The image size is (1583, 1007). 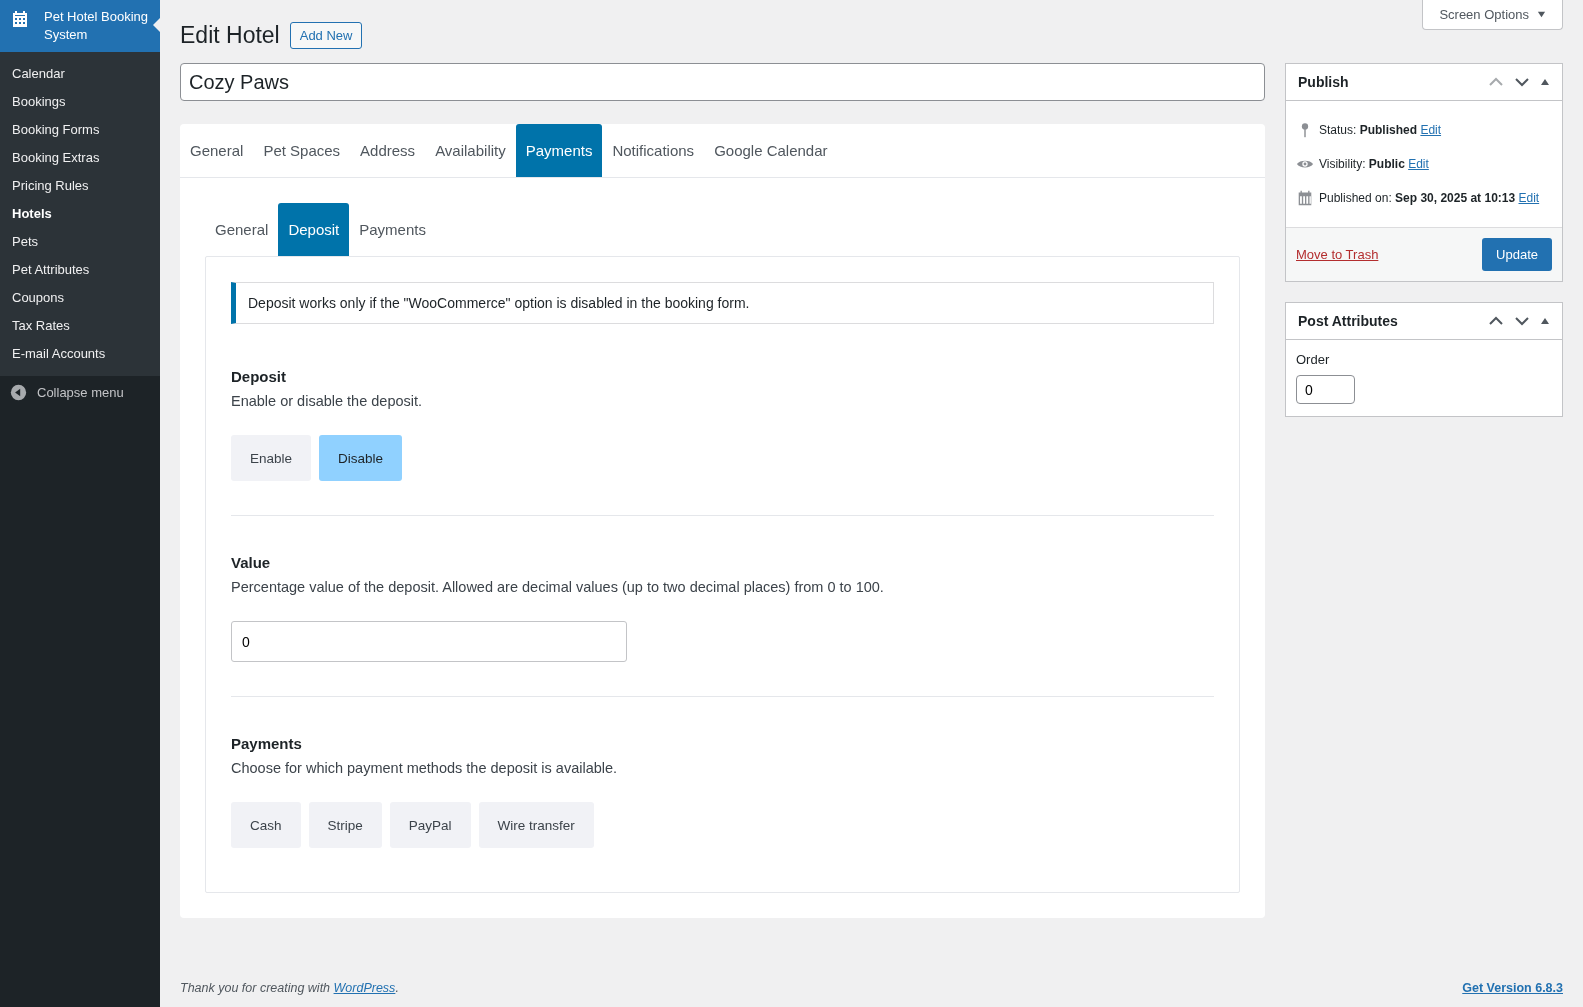 What do you see at coordinates (1380, 130) in the screenshot?
I see `publish-info: Status: Published Edit` at bounding box center [1380, 130].